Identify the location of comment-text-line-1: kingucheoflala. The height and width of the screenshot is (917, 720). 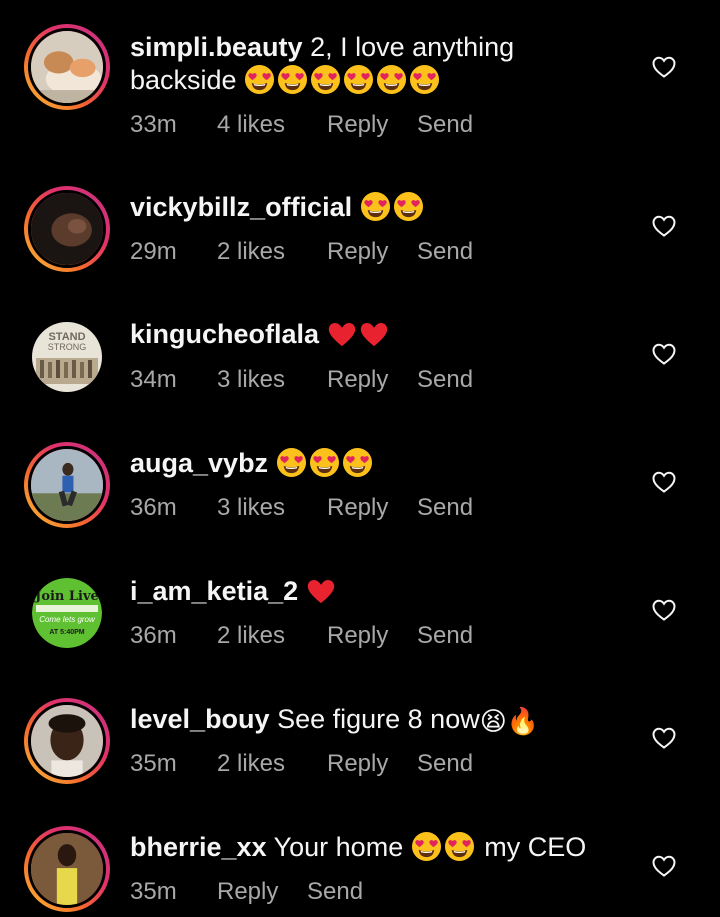
(260, 334).